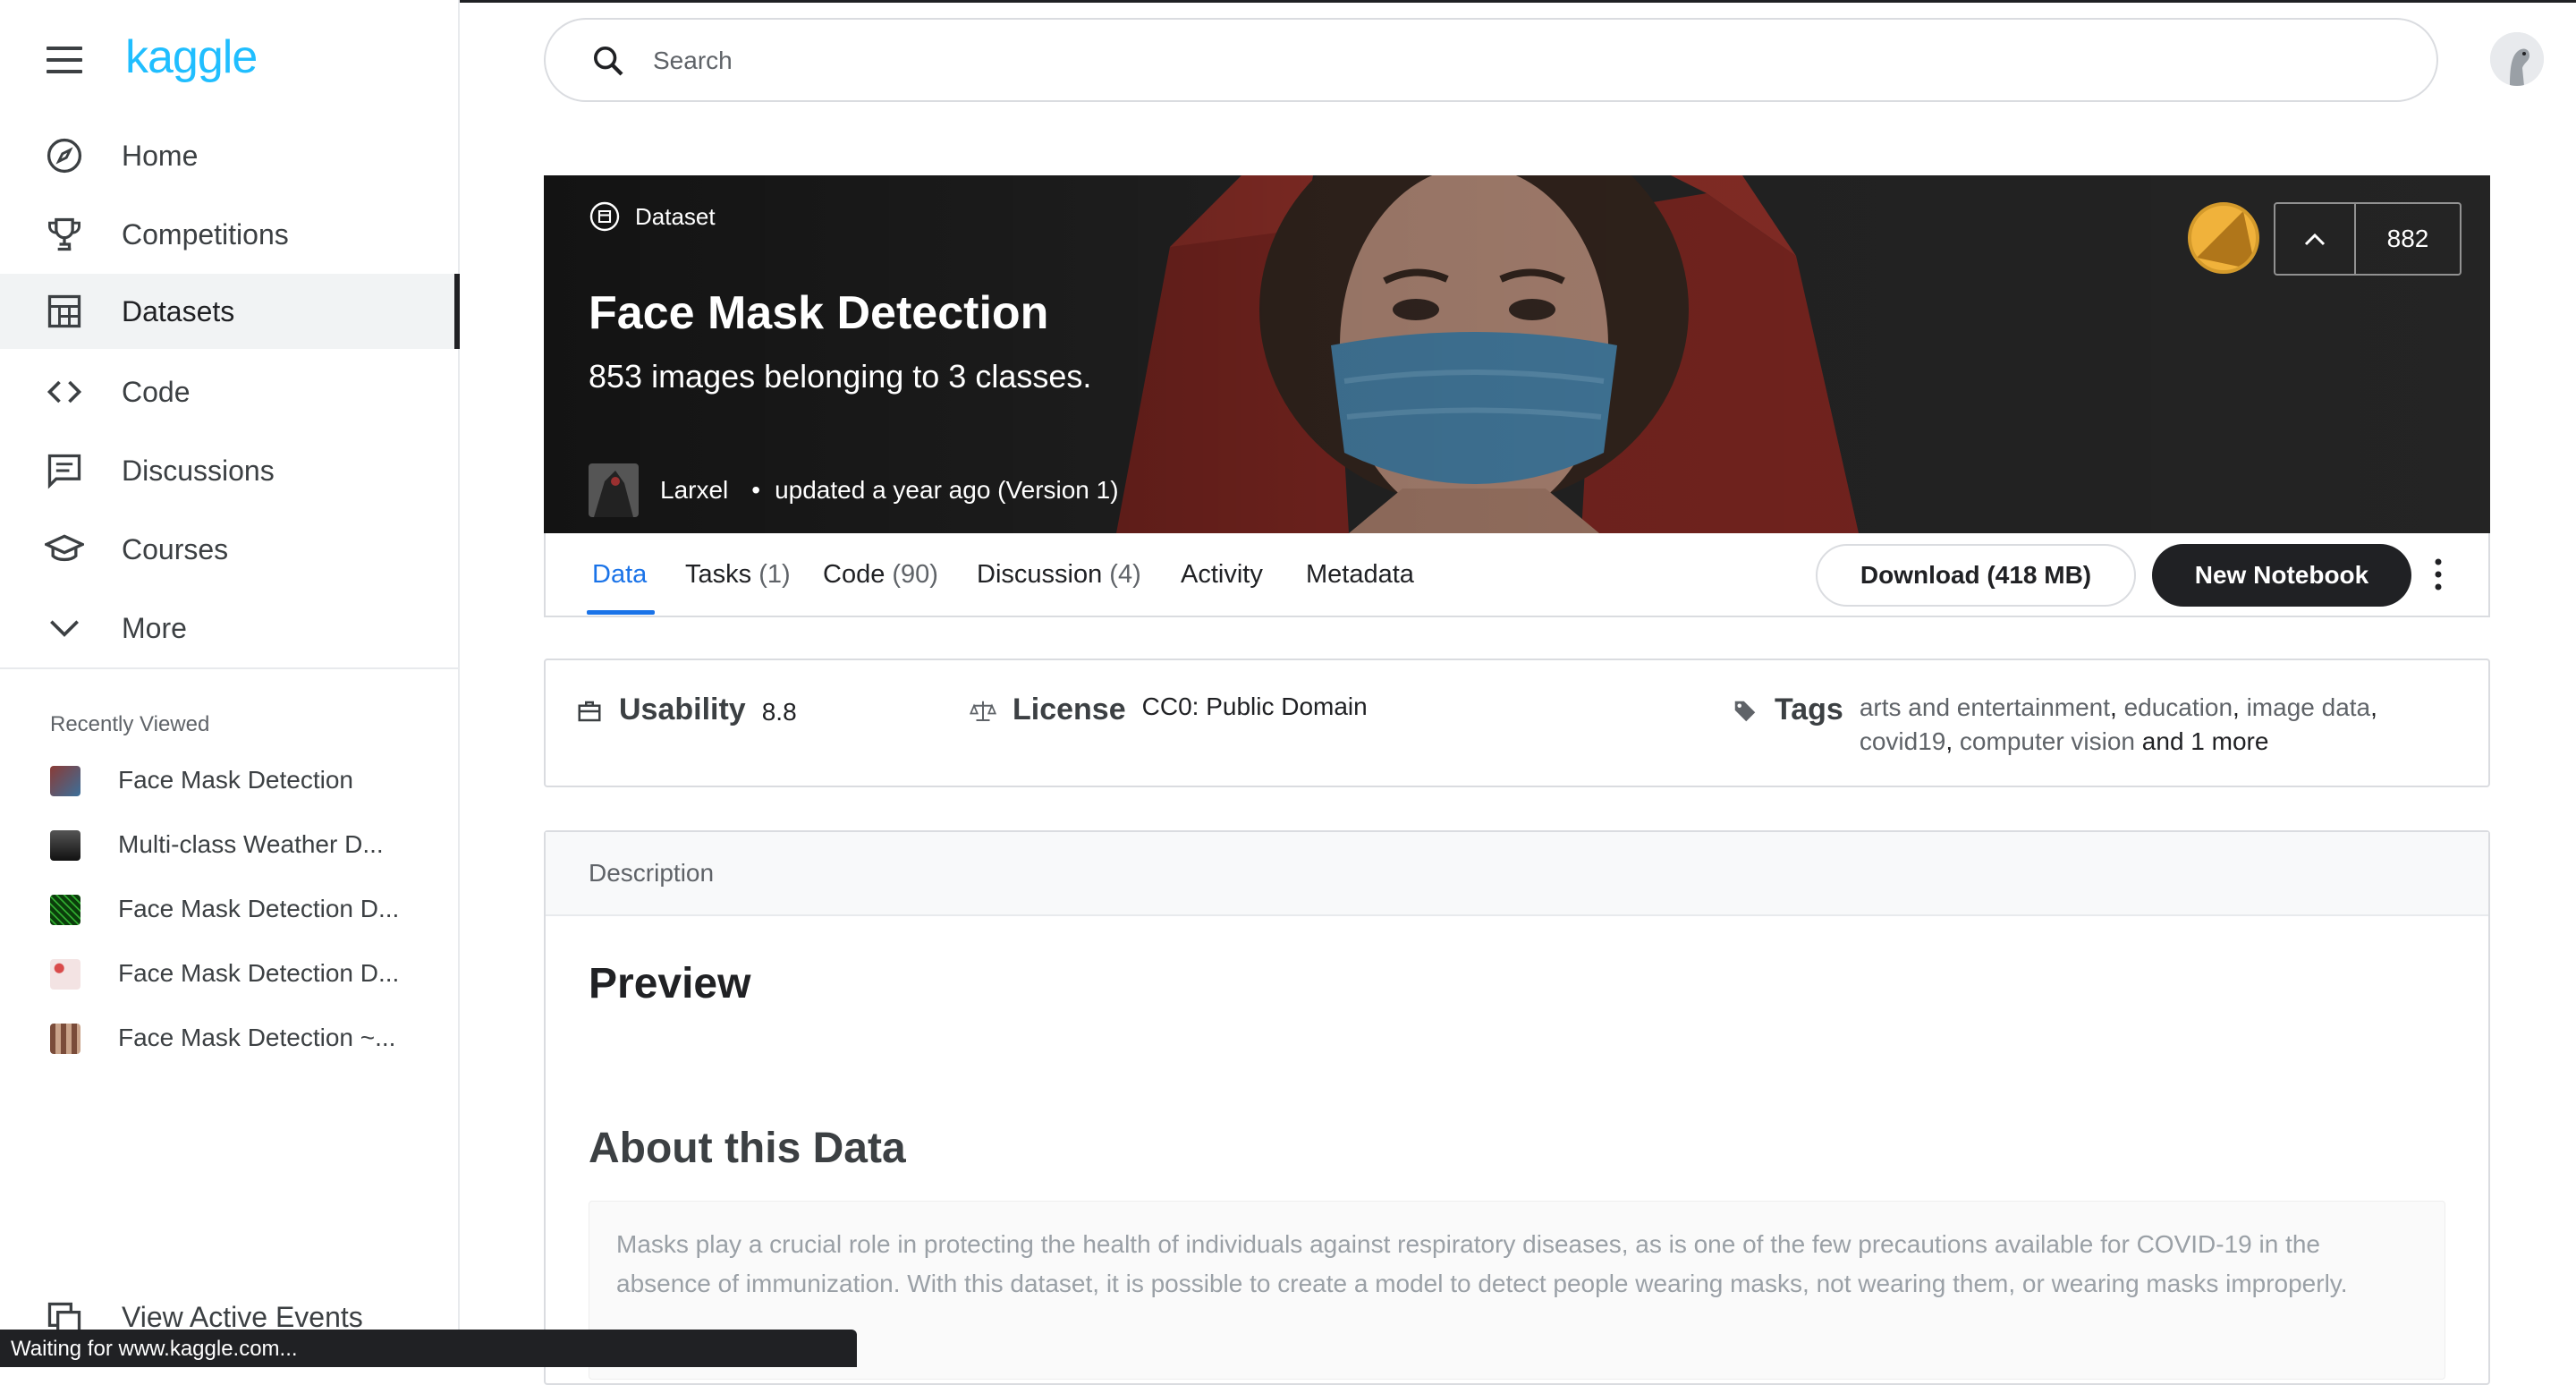  I want to click on dataset-type-text: Dataset, so click(675, 216).